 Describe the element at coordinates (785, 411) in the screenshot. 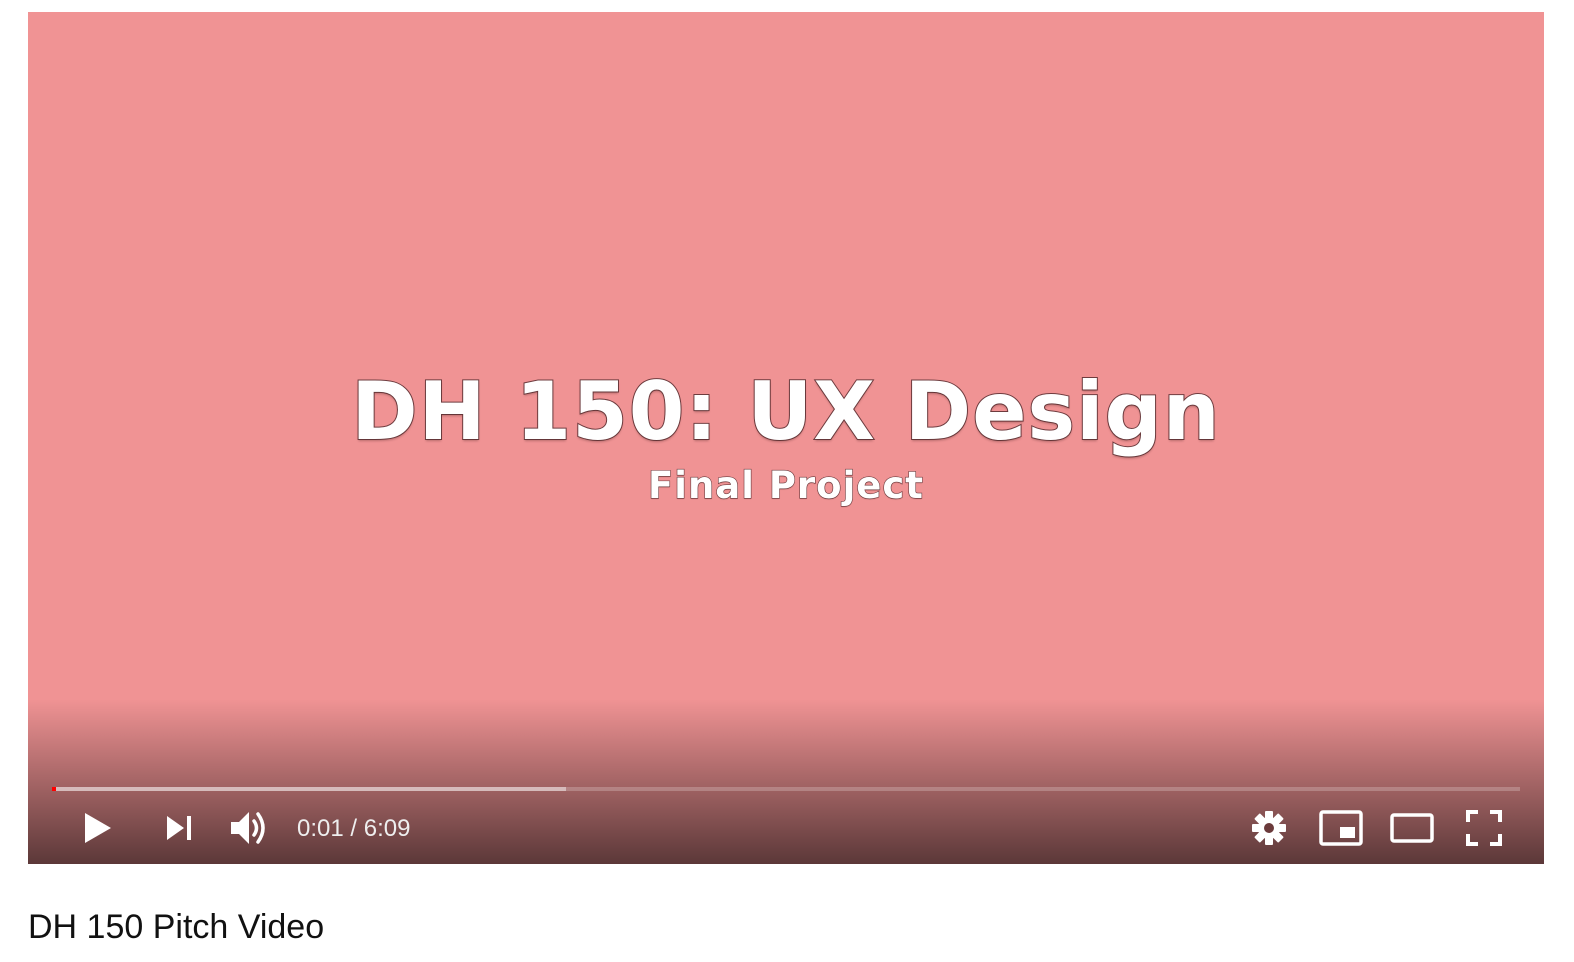

I see `video-frame-title: DH 150: UX Design` at that location.